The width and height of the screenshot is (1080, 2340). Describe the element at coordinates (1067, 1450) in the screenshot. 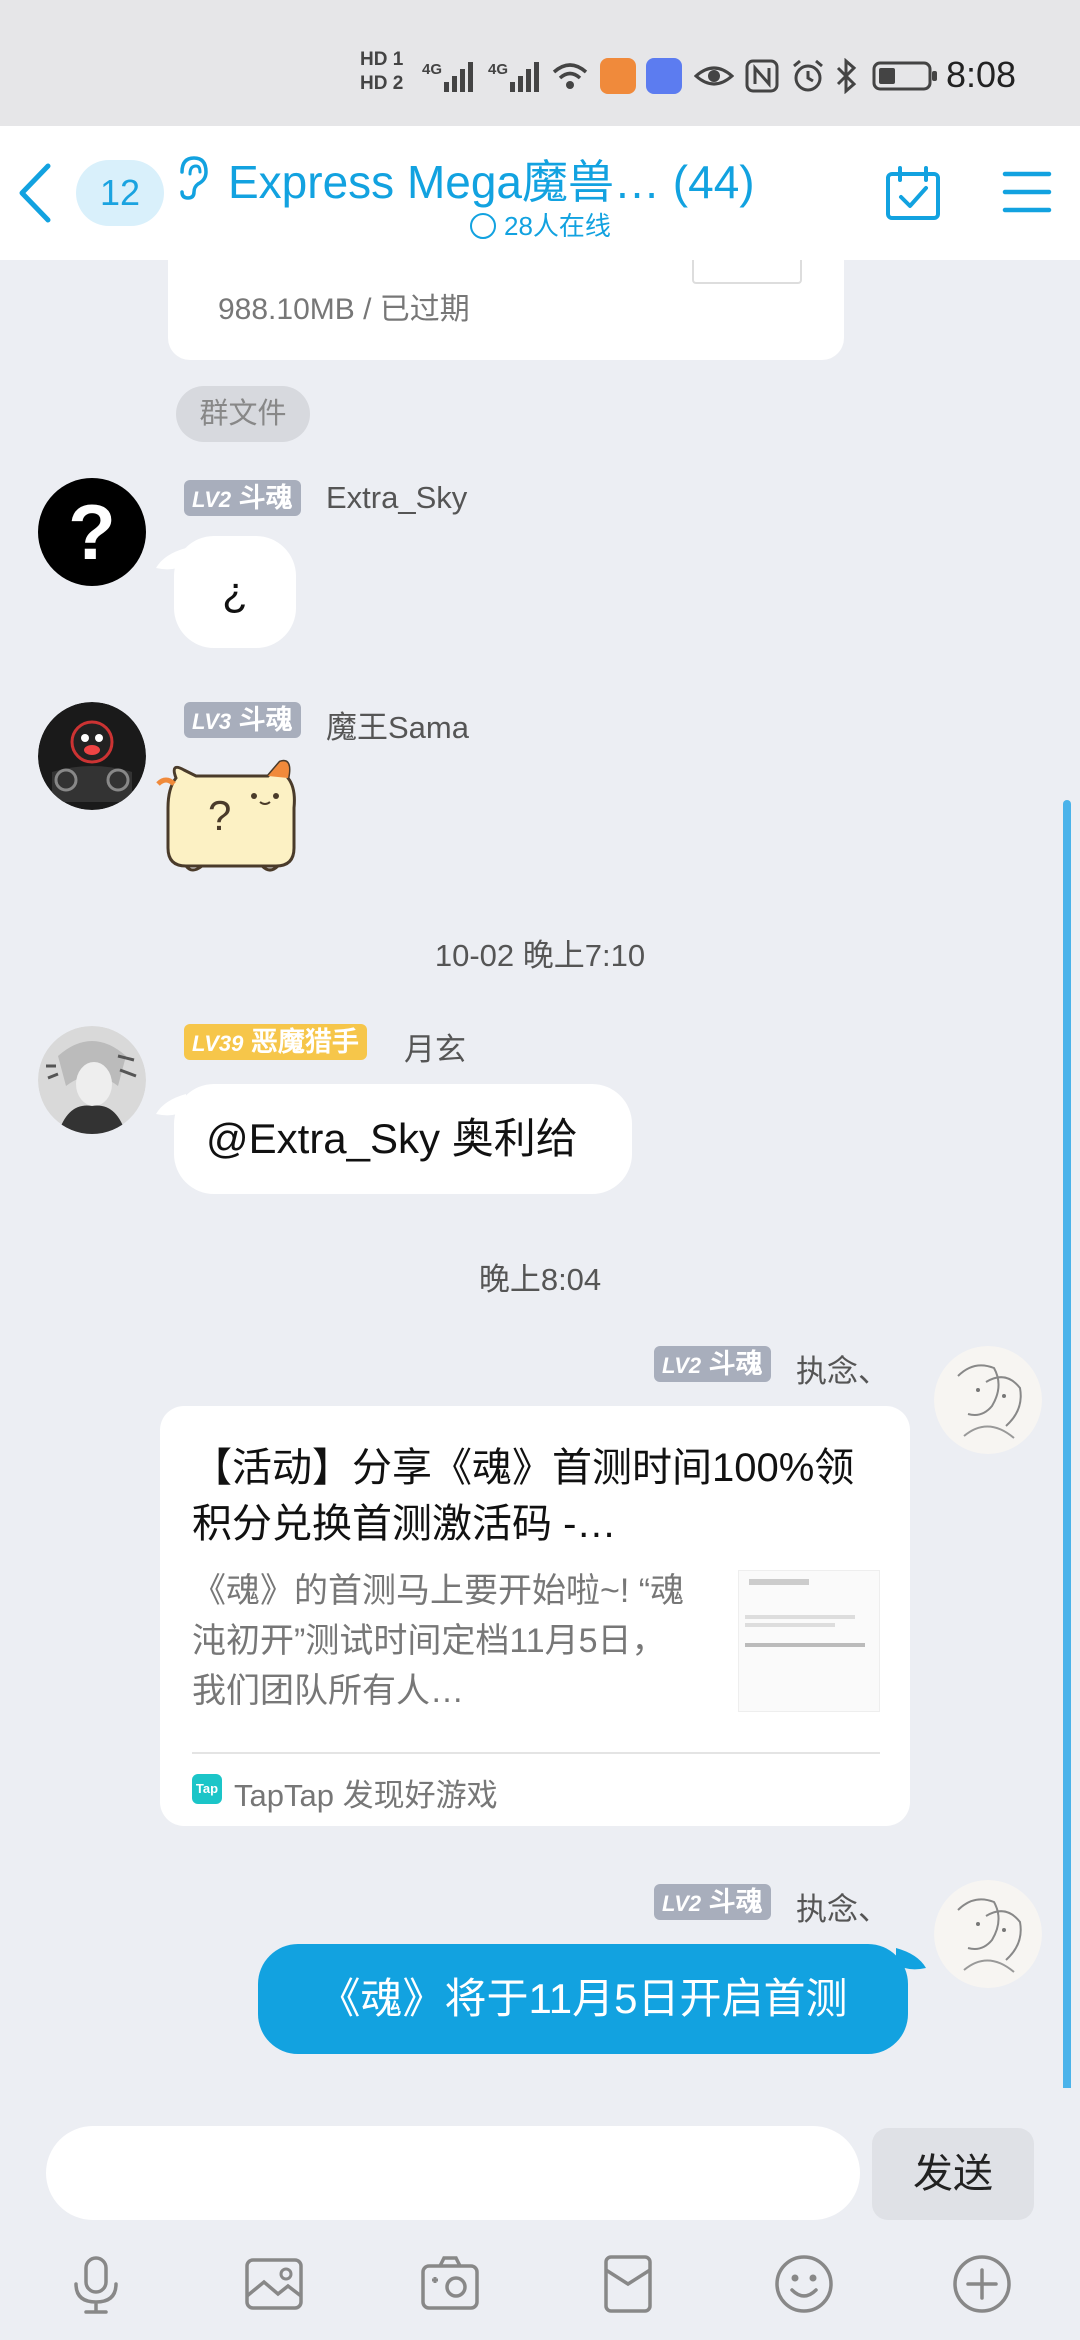

I see `chat-scrollbar` at that location.